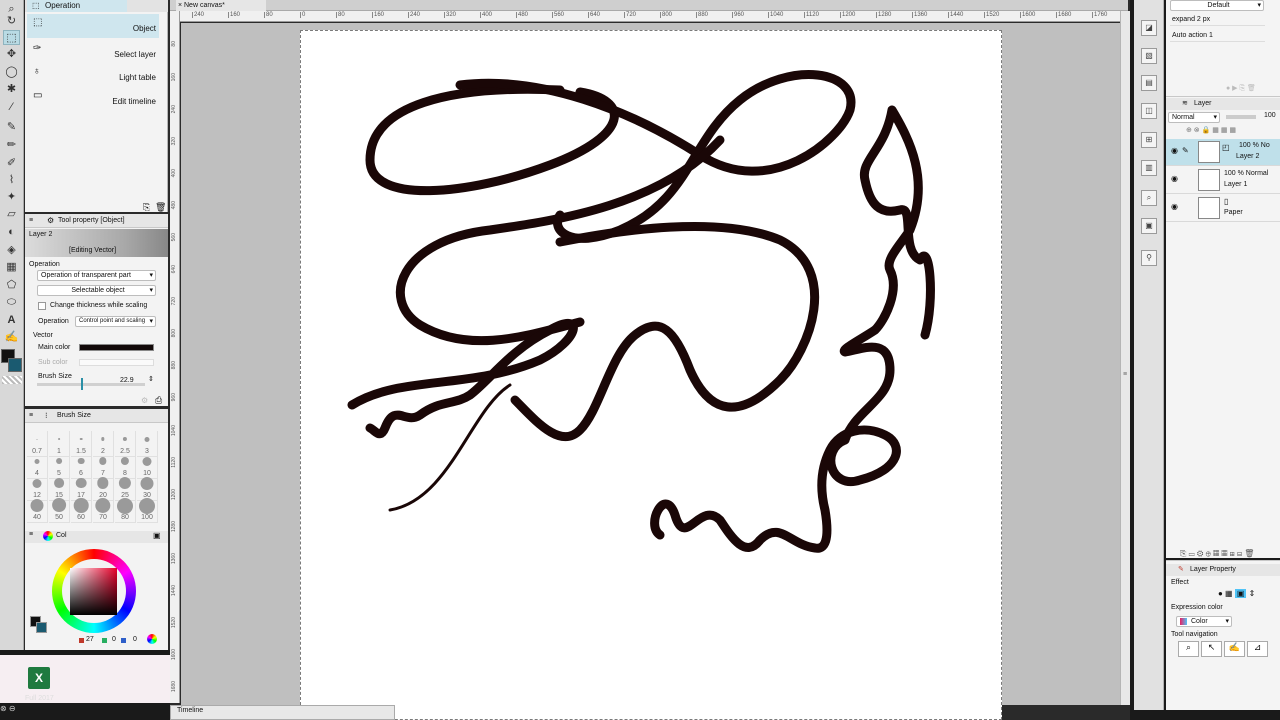 The height and width of the screenshot is (720, 1280). What do you see at coordinates (1180, 582) in the screenshot?
I see `effect-label: Effect` at bounding box center [1180, 582].